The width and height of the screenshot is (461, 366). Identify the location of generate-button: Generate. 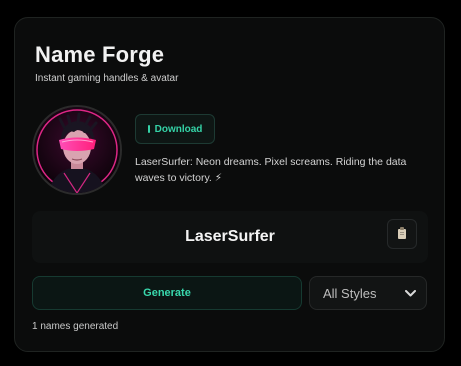
(167, 293).